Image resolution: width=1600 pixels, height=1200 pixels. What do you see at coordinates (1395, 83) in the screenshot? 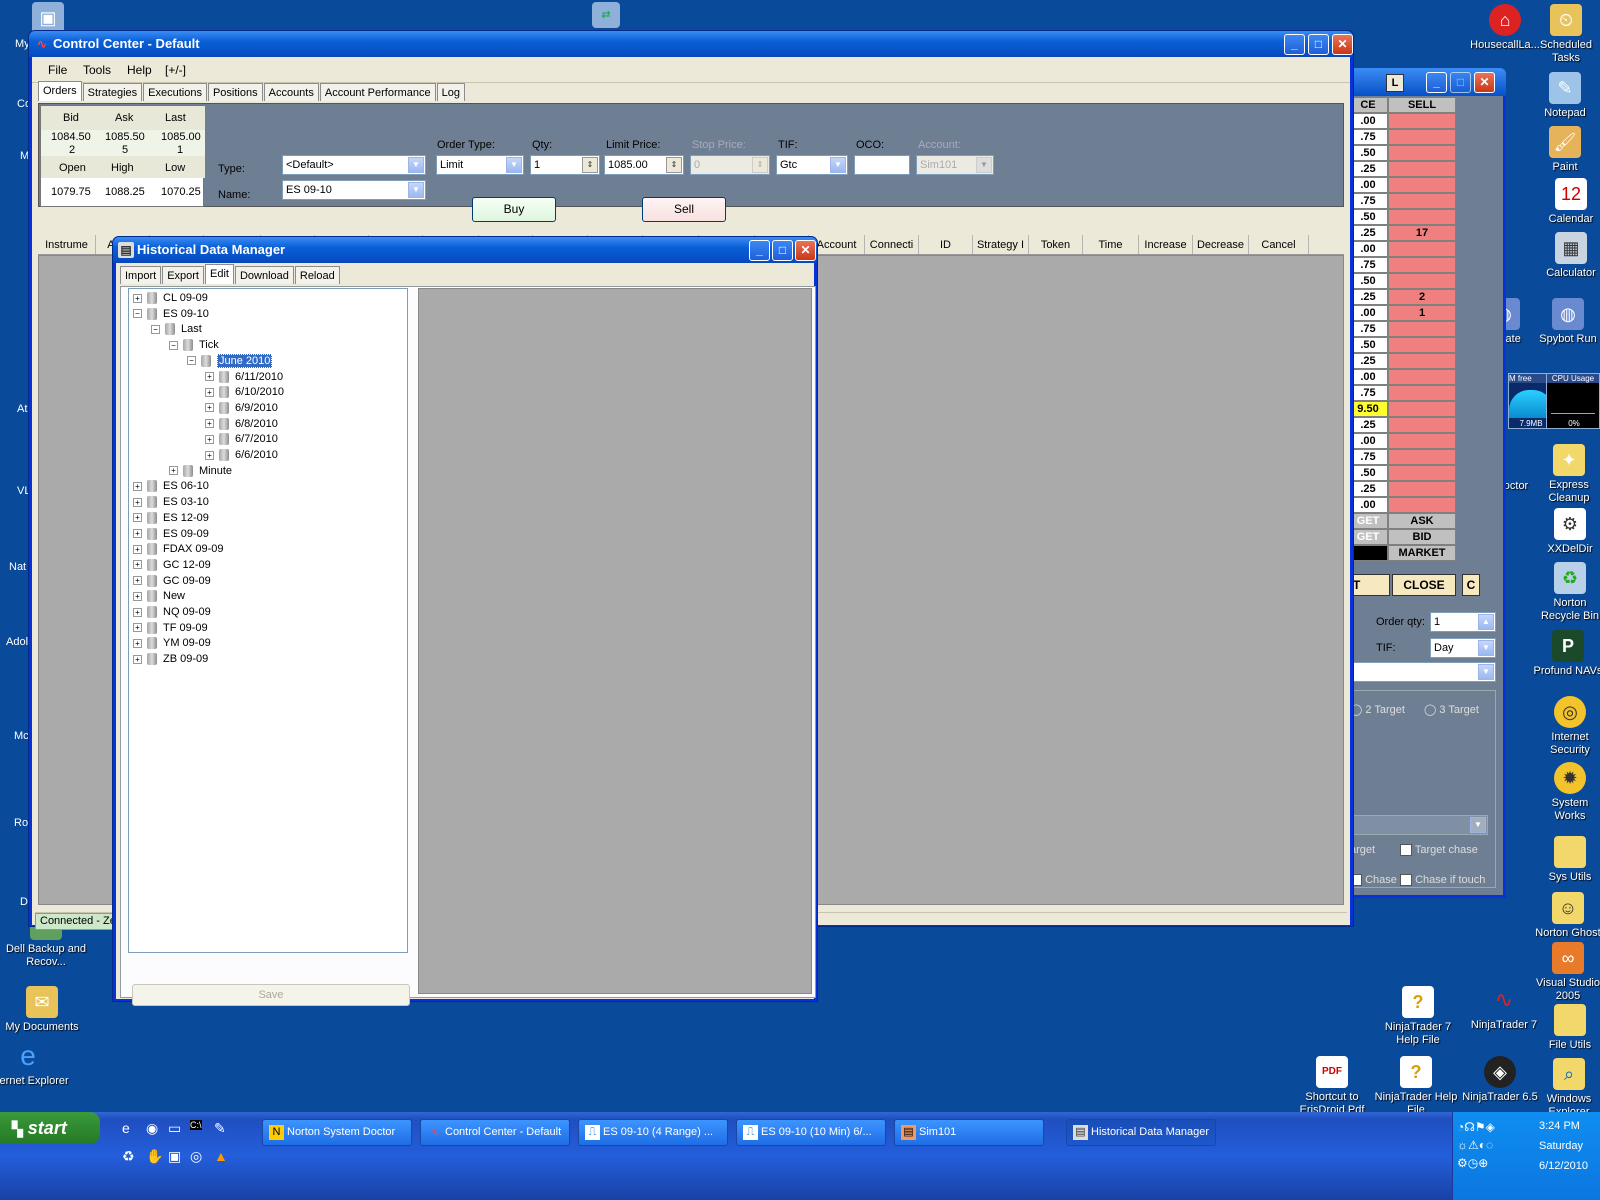
I see `dom-l-button: L` at bounding box center [1395, 83].